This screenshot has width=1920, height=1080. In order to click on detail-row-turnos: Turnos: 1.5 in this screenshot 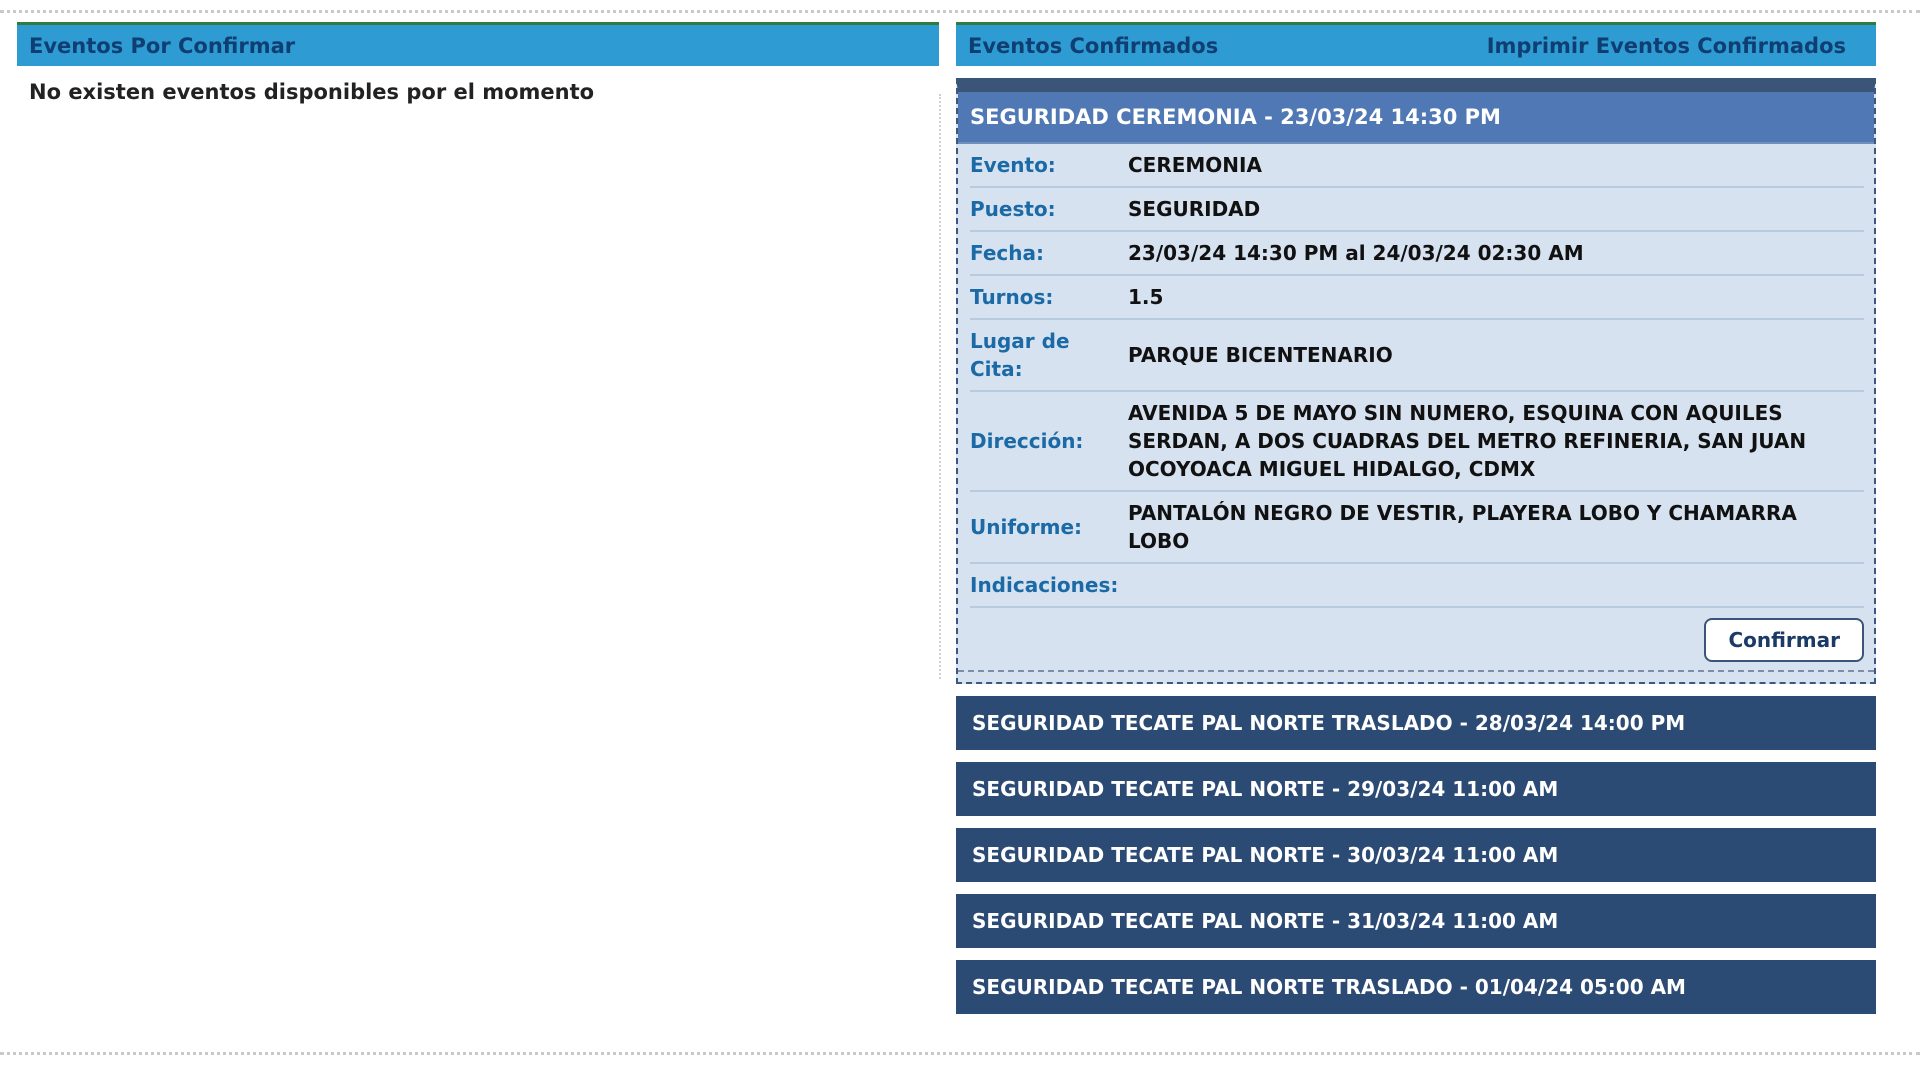, I will do `click(1417, 298)`.